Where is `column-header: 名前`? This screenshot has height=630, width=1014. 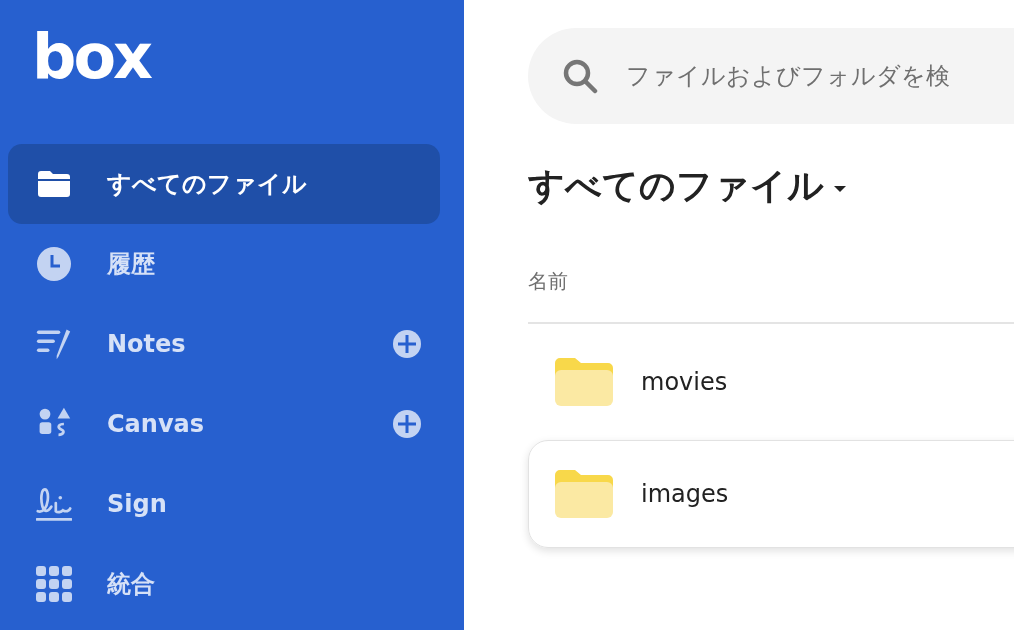
column-header: 名前 is located at coordinates (548, 281).